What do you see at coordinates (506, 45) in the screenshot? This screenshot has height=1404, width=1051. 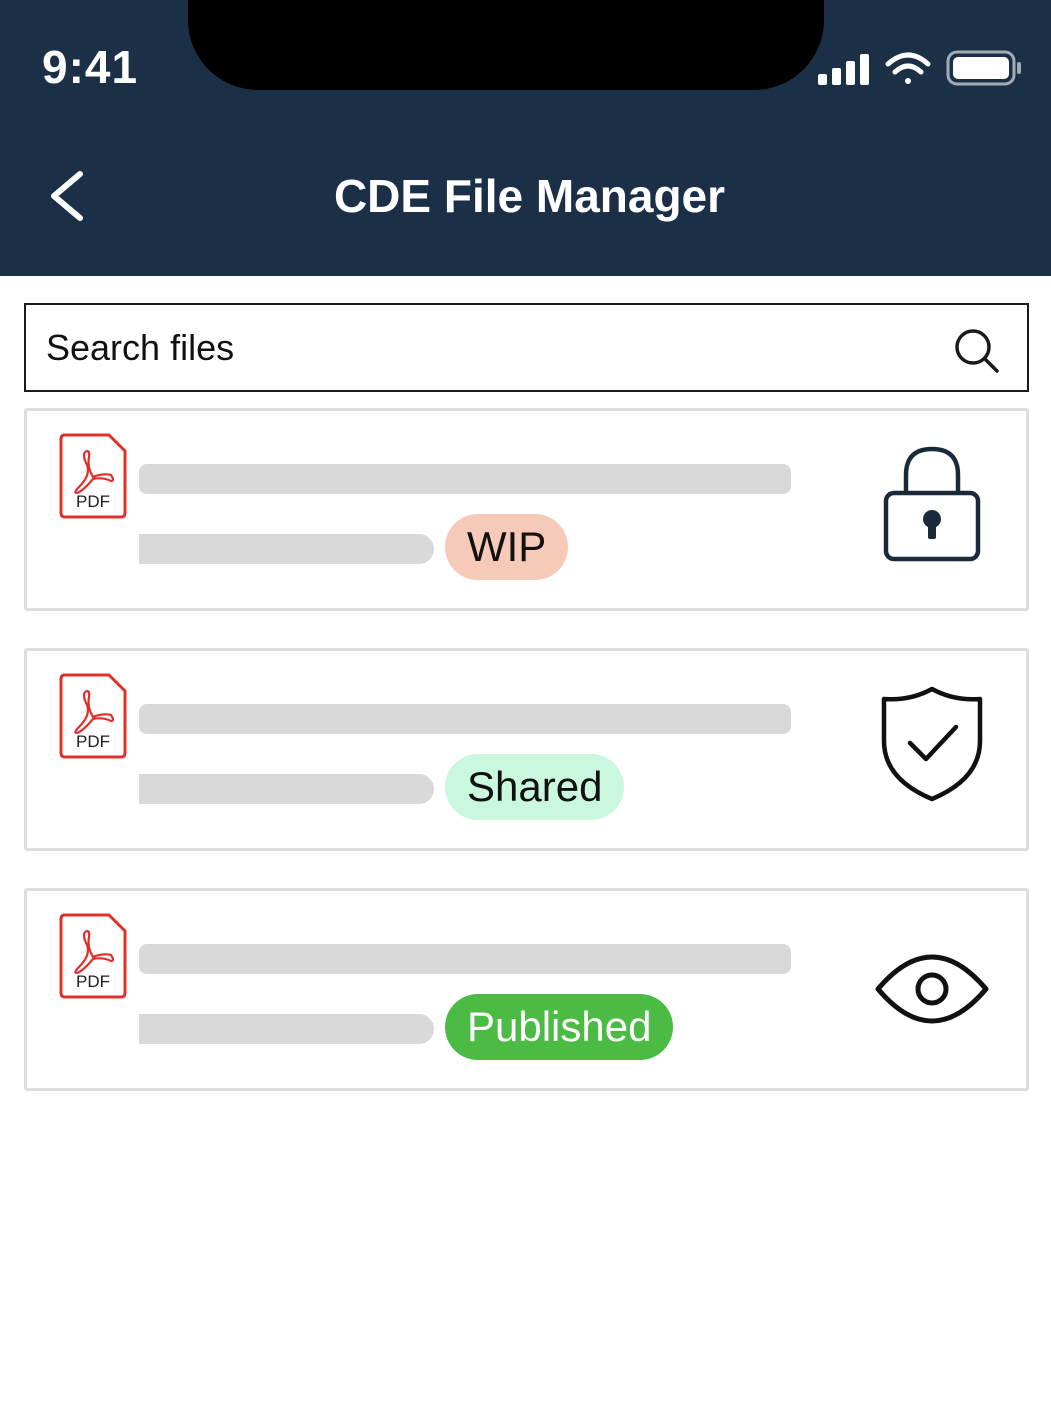 I see `device-notch` at bounding box center [506, 45].